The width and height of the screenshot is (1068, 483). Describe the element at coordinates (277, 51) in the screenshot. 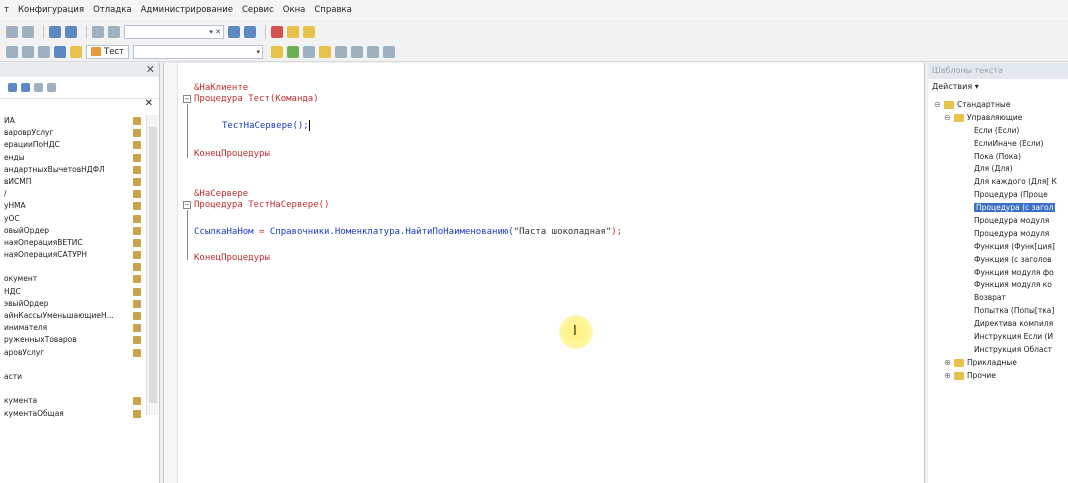

I see `wizard-icon` at that location.